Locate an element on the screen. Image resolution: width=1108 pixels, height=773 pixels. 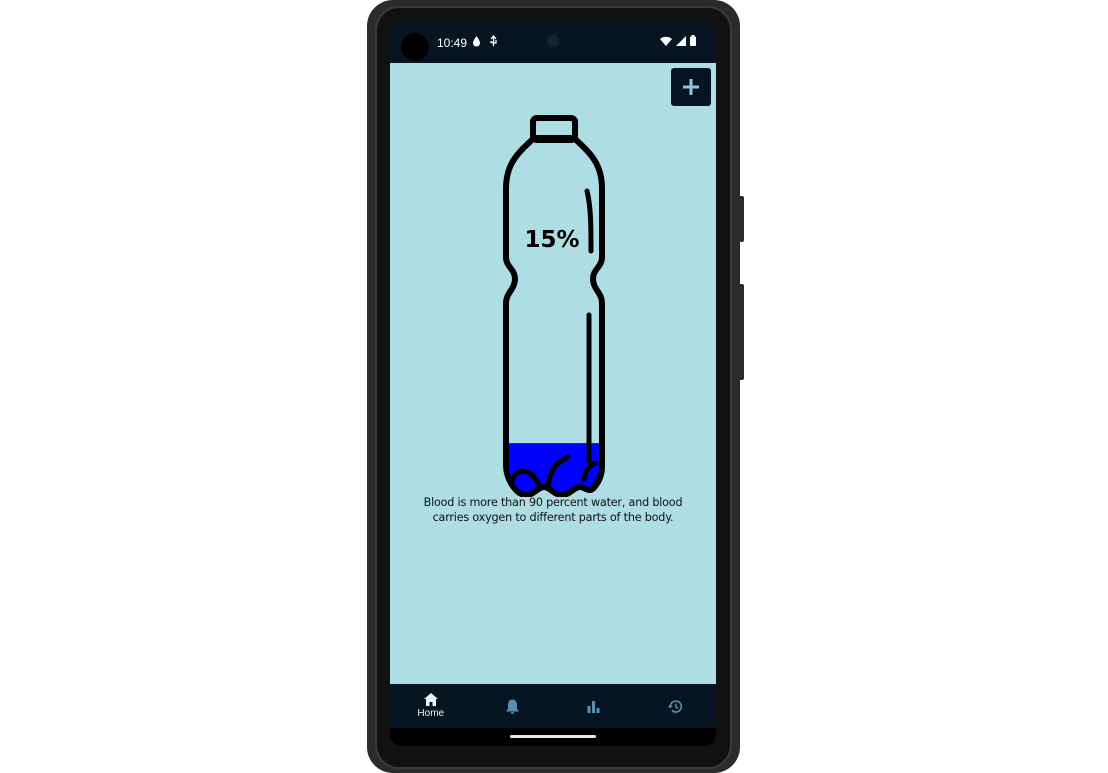
gesture-area is located at coordinates (553, 737).